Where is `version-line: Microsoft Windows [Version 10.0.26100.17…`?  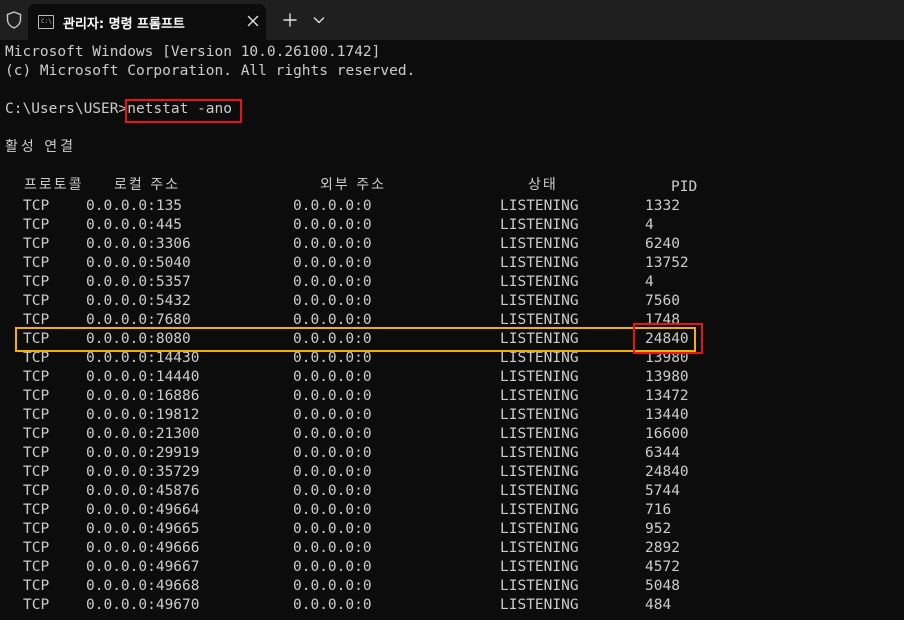
version-line: Microsoft Windows [Version 10.0.26100.17… is located at coordinates (193, 52).